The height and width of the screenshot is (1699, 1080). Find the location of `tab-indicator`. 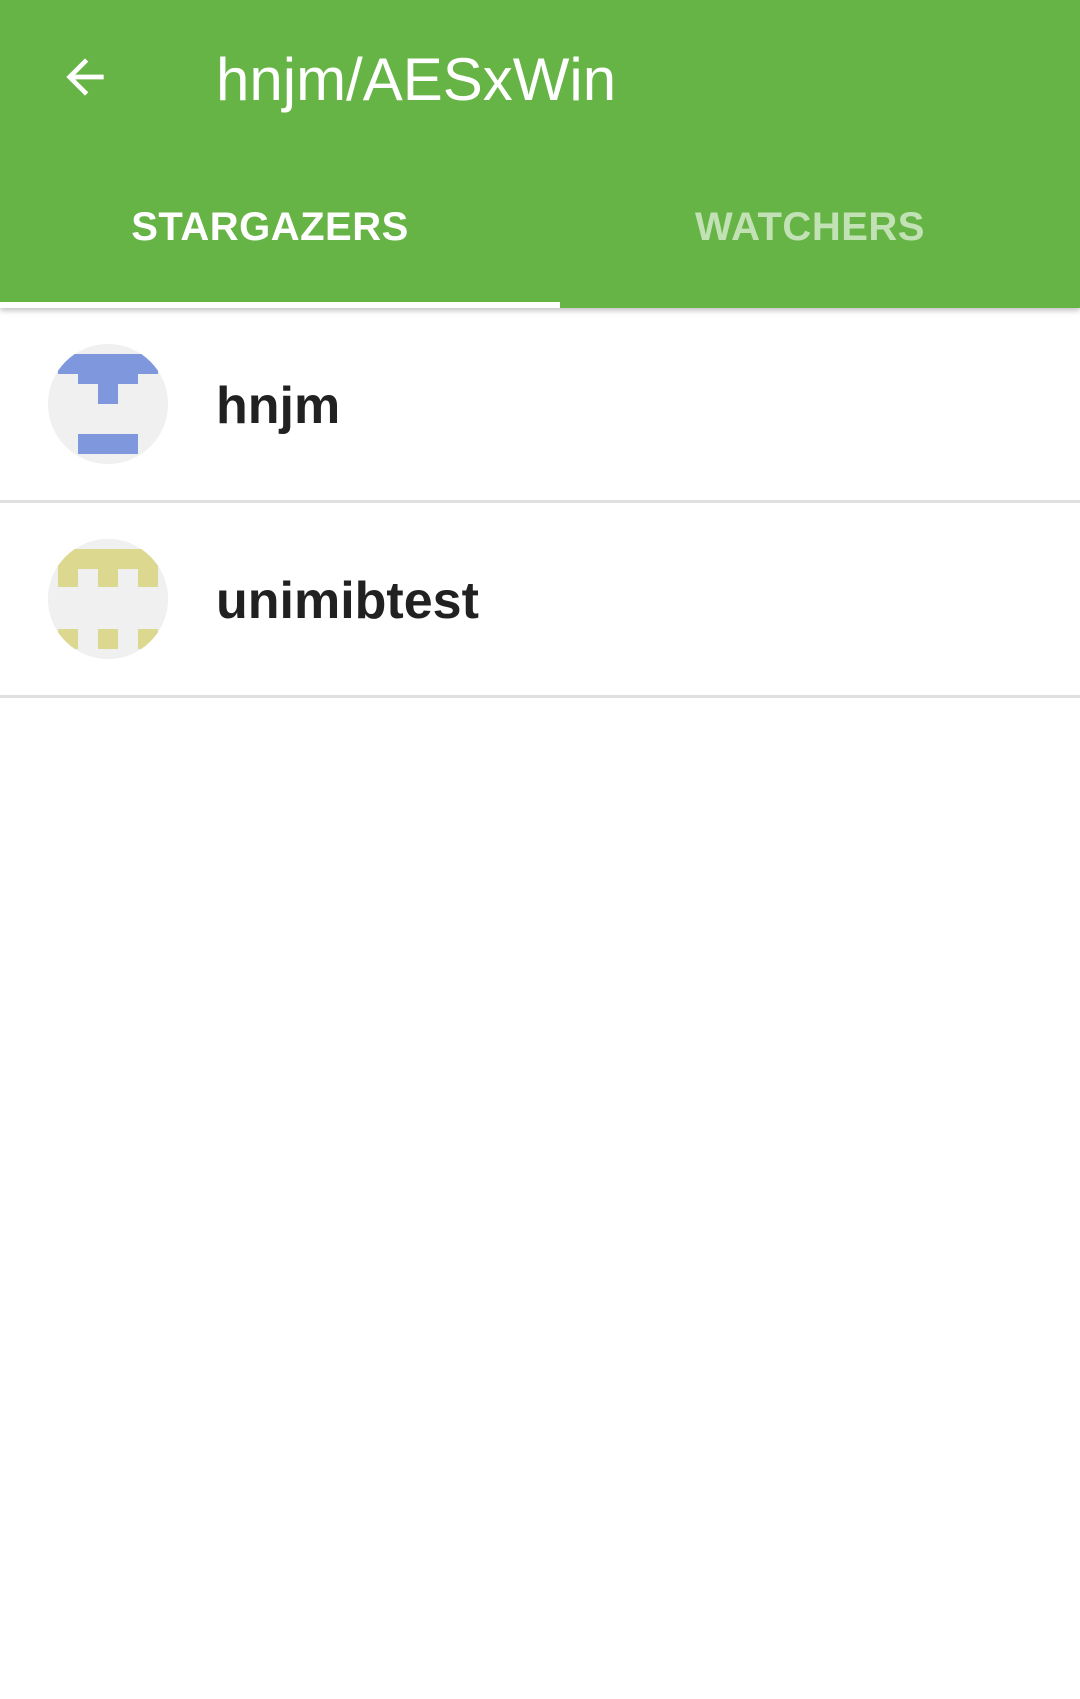

tab-indicator is located at coordinates (280, 305).